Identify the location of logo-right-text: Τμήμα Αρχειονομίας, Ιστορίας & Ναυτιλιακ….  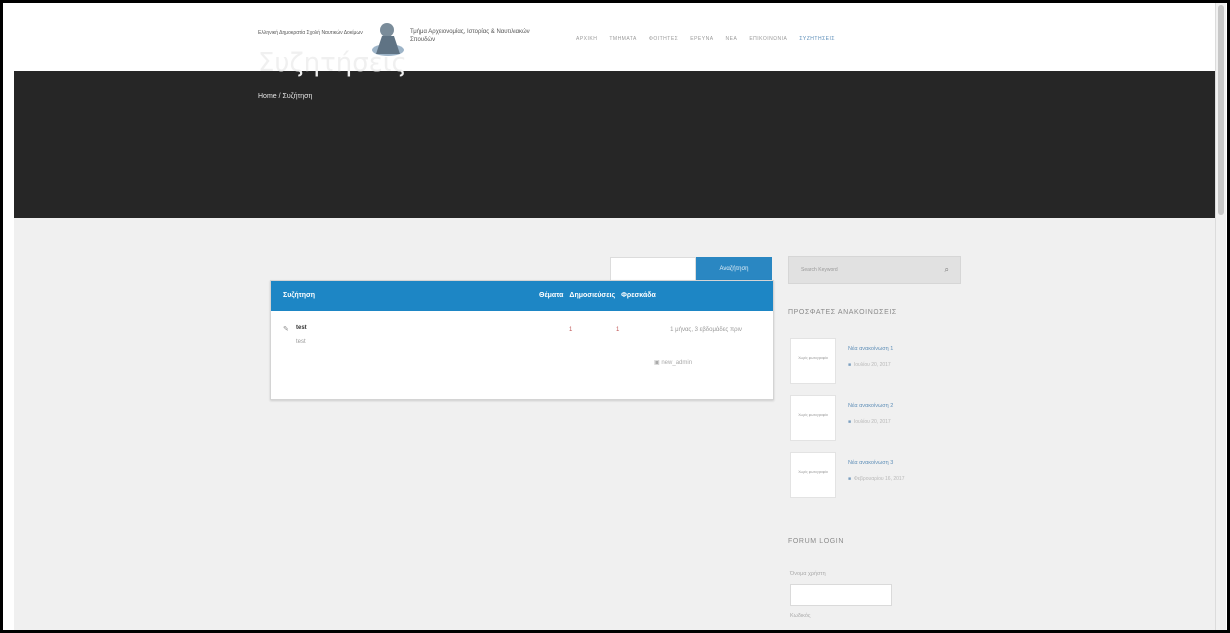
(470, 36).